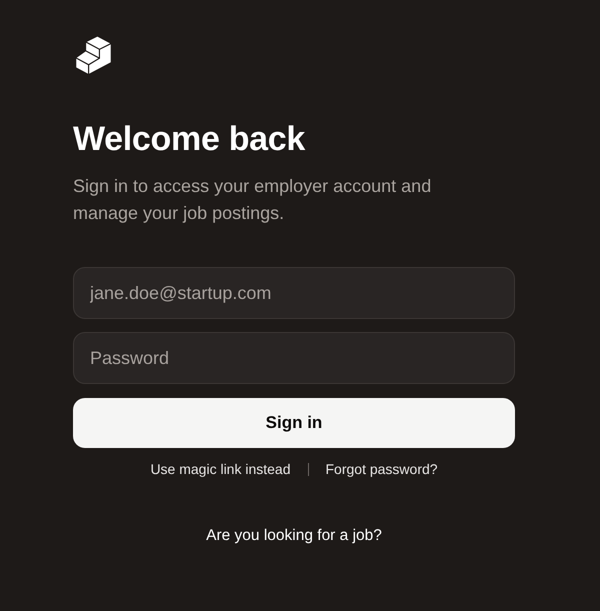  What do you see at coordinates (382, 469) in the screenshot?
I see `forgot-password-link: Forgot password?` at bounding box center [382, 469].